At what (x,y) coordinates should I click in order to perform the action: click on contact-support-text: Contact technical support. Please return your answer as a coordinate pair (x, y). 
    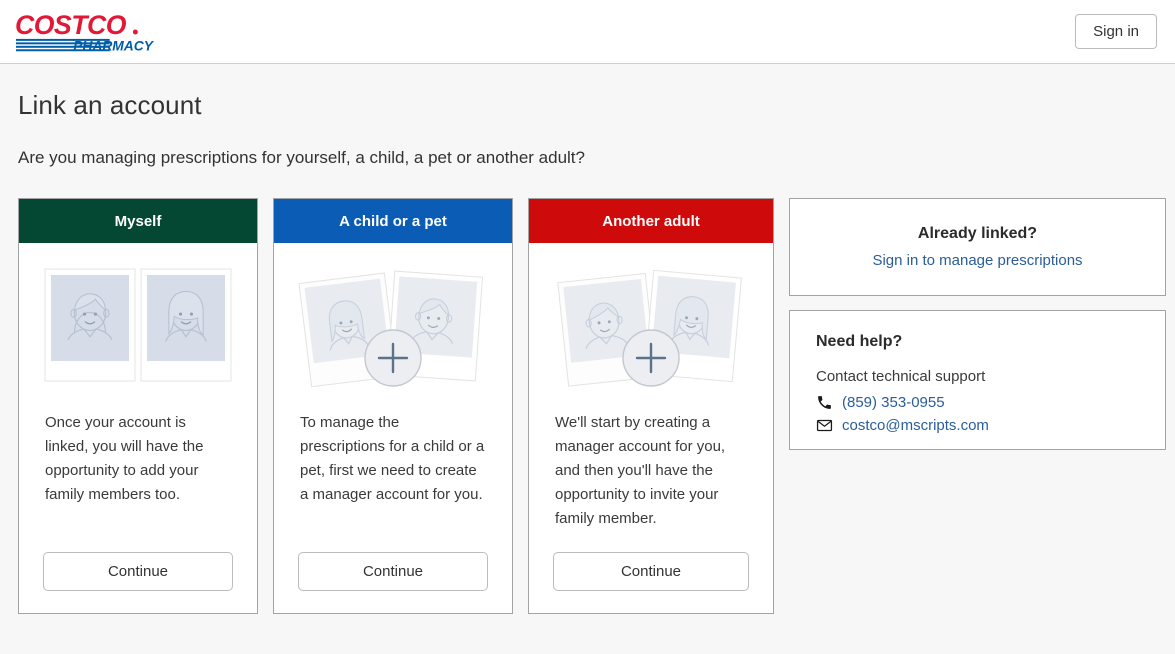
    Looking at the image, I should click on (901, 376).